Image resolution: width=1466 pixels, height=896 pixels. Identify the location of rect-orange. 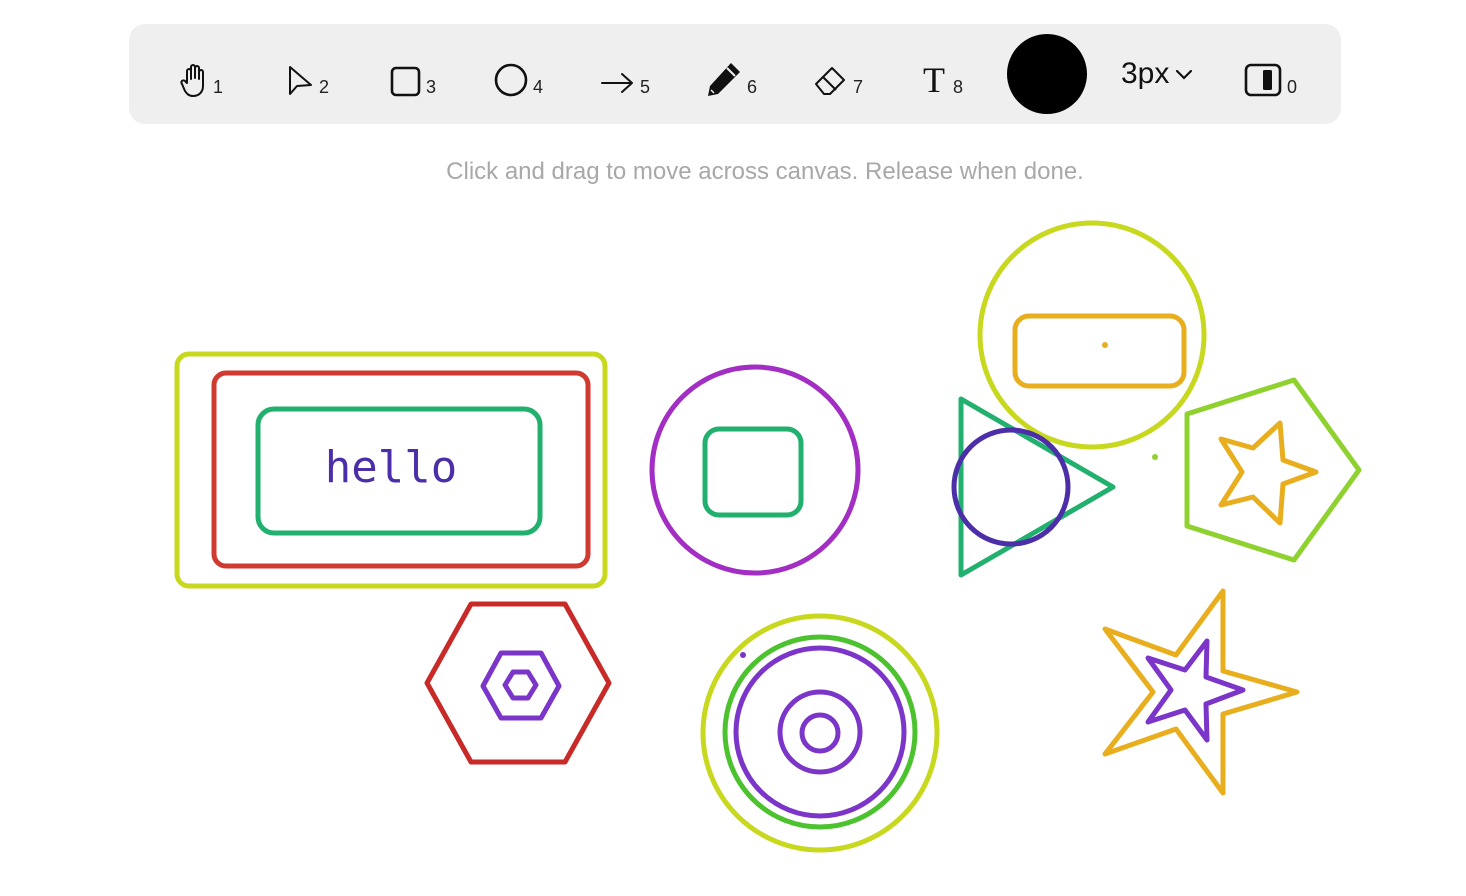
(1099, 351).